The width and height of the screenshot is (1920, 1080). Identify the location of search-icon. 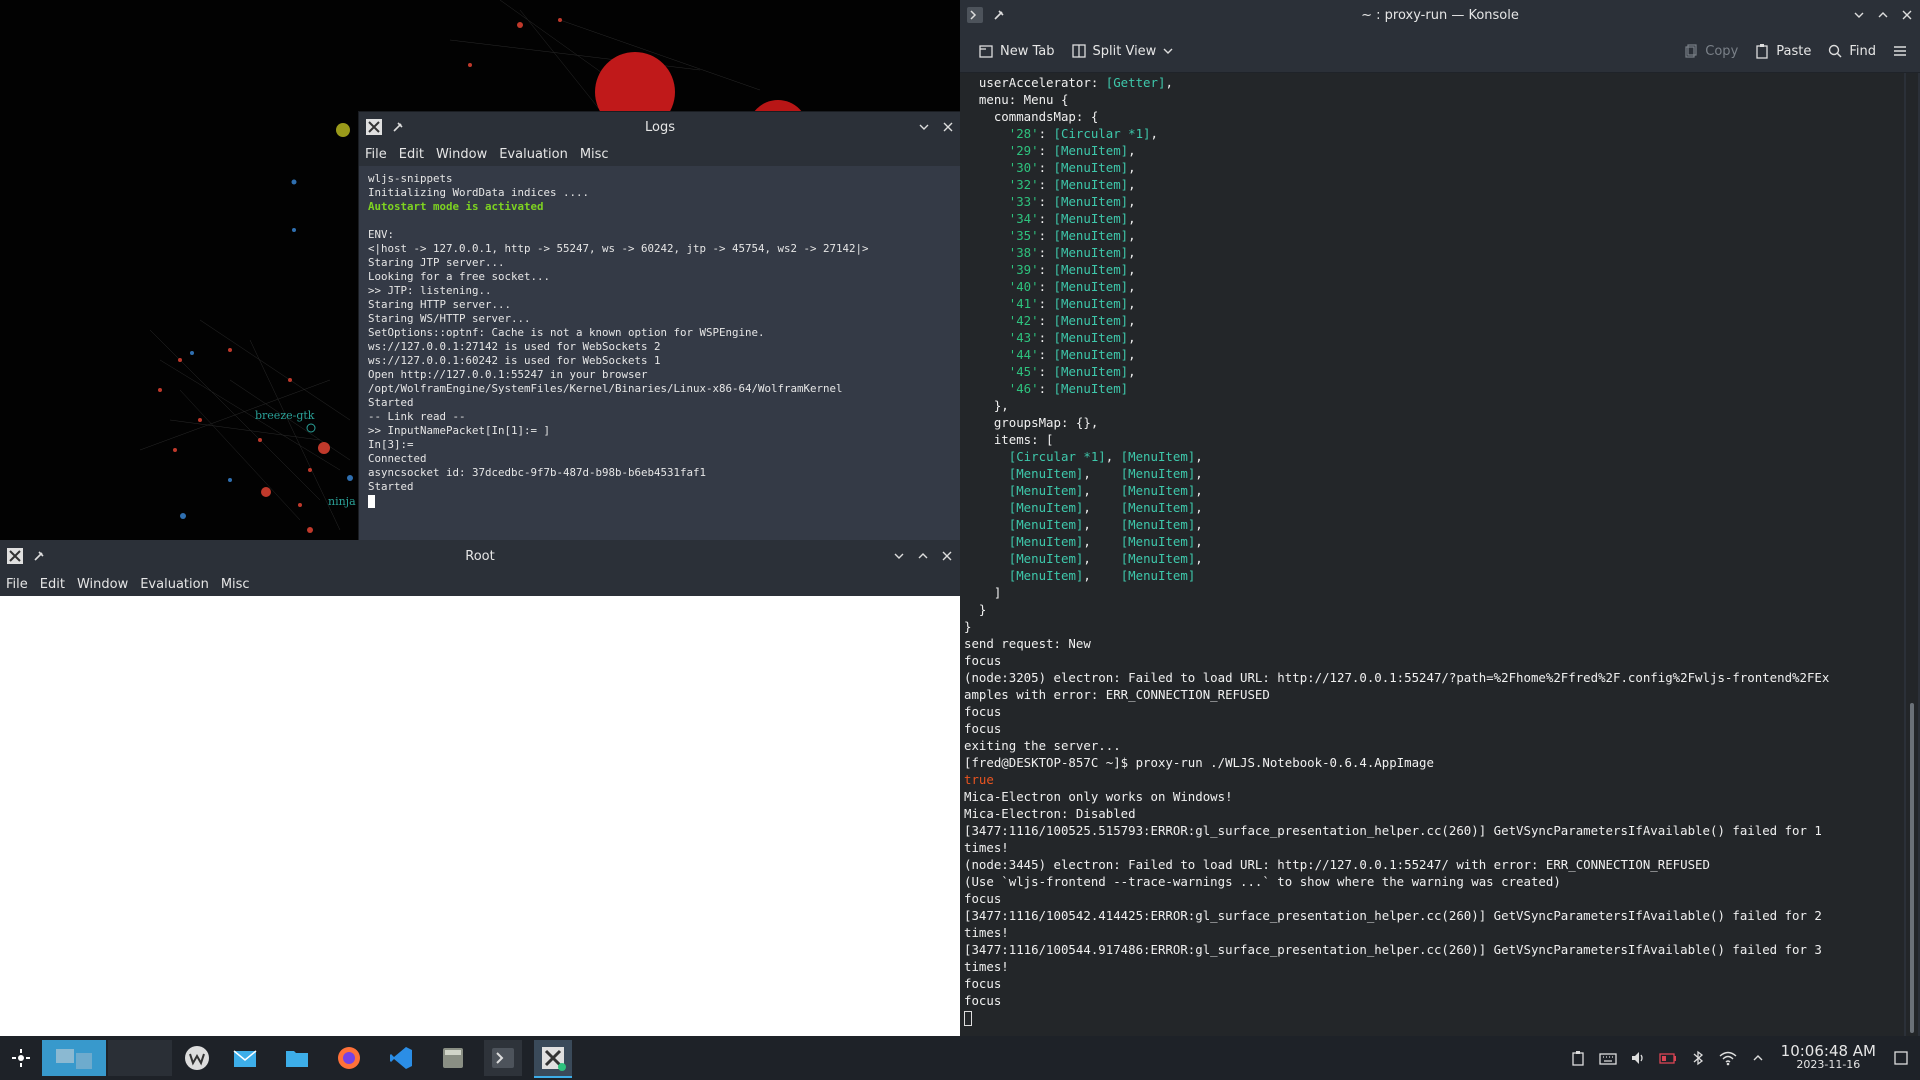
(1835, 51).